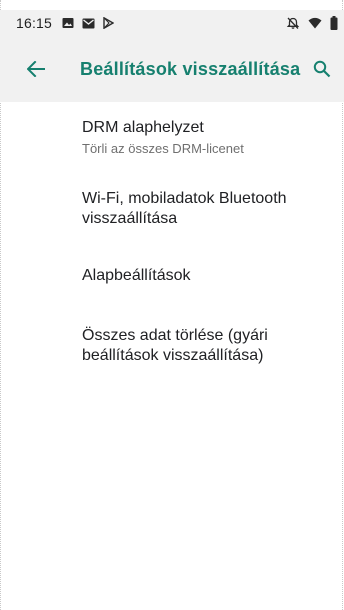 The height and width of the screenshot is (610, 344). I want to click on search-icon, so click(322, 69).